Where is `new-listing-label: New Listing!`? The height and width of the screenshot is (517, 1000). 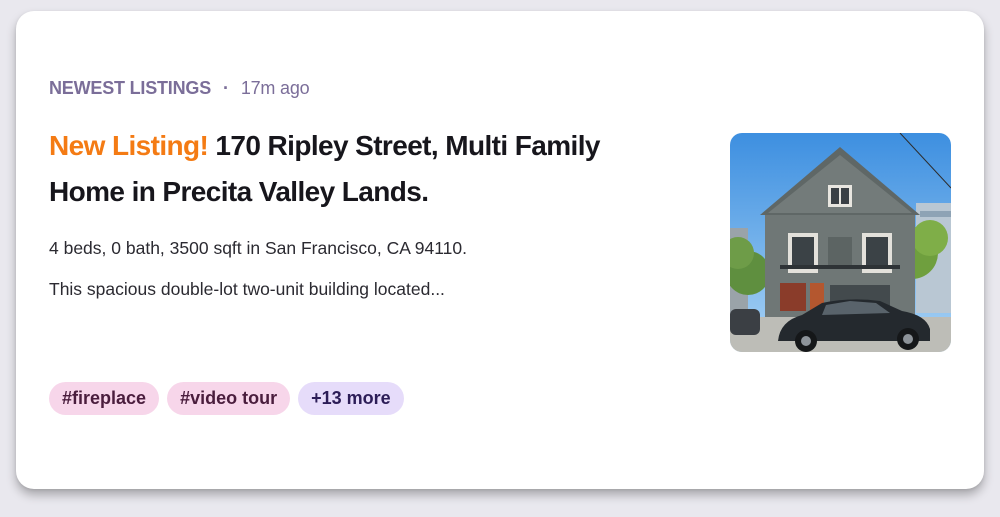 new-listing-label: New Listing! is located at coordinates (129, 145).